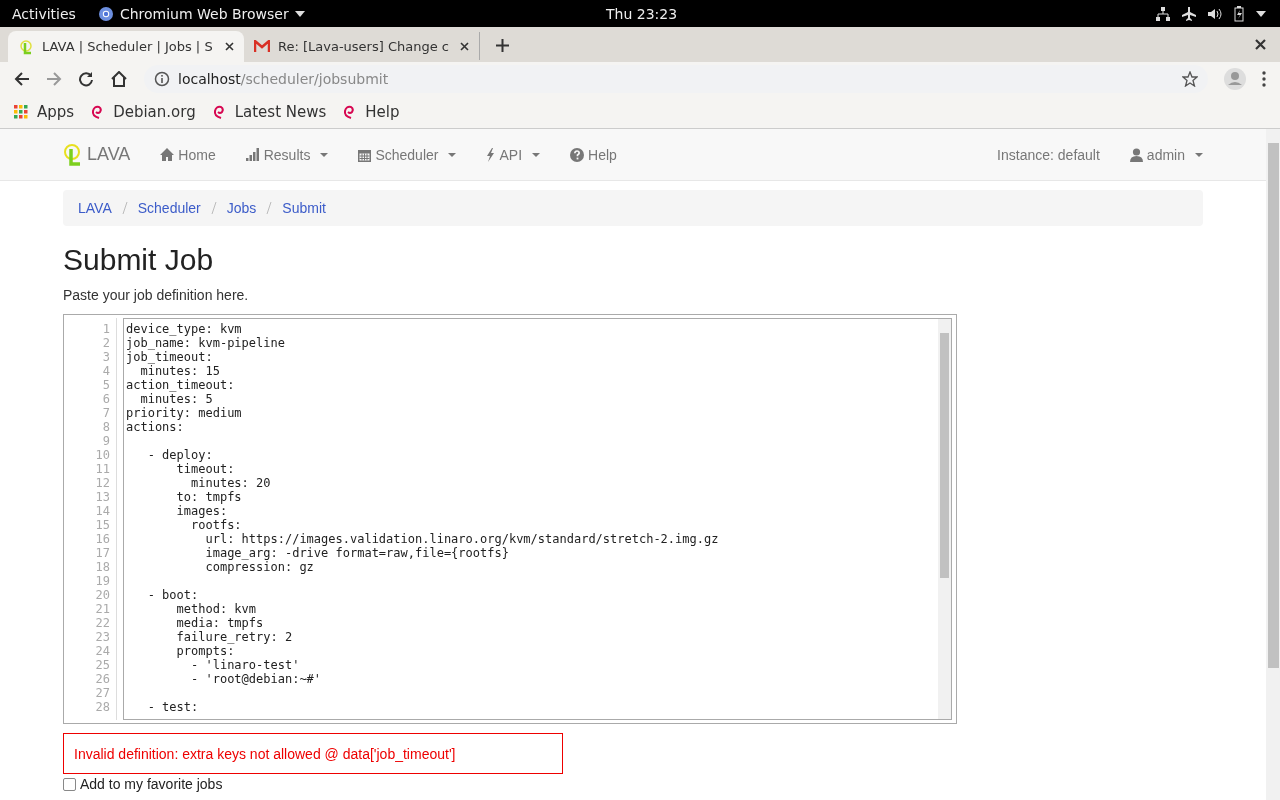 Image resolution: width=1280 pixels, height=800 pixels. What do you see at coordinates (1166, 154) in the screenshot?
I see `user-menu: admin` at bounding box center [1166, 154].